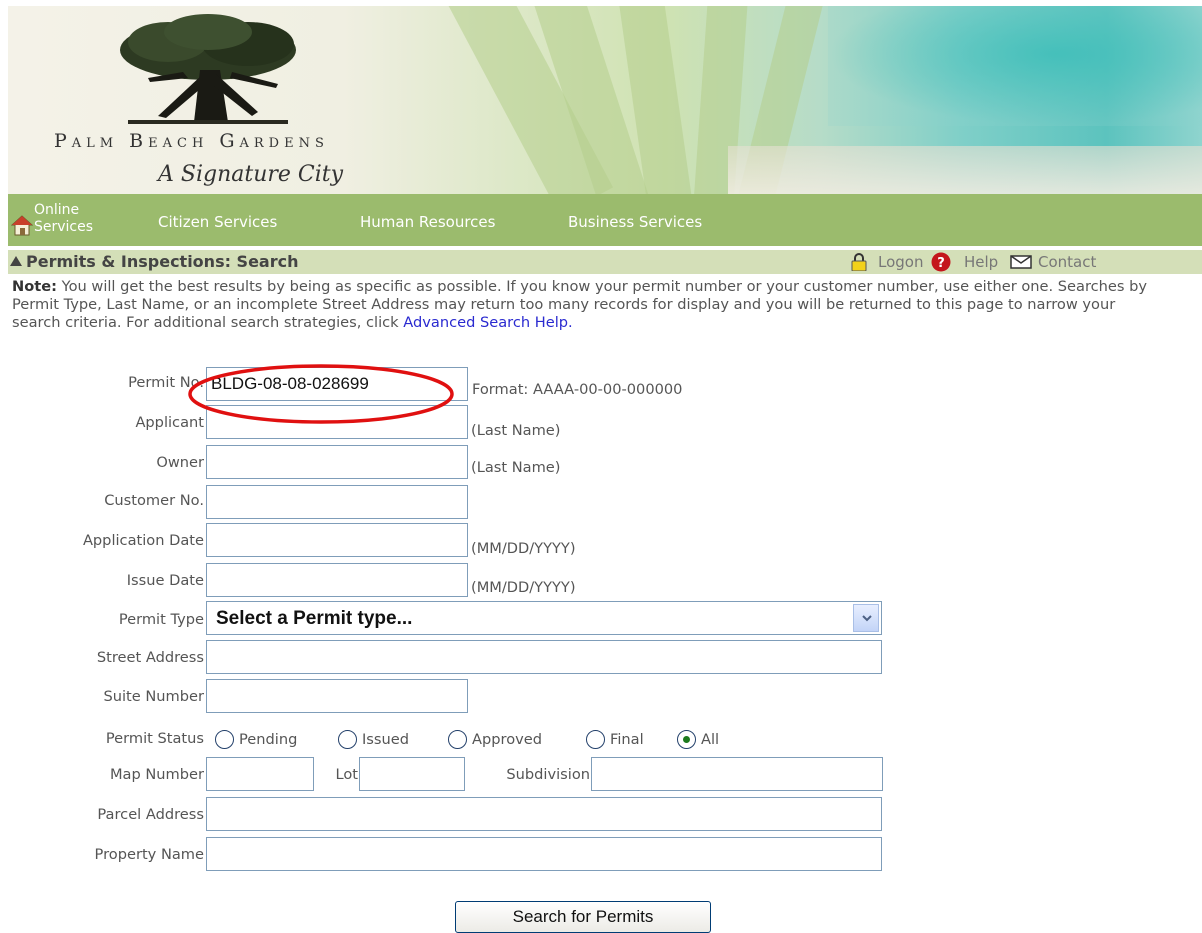  What do you see at coordinates (544, 814) in the screenshot?
I see `parcel-address-input` at bounding box center [544, 814].